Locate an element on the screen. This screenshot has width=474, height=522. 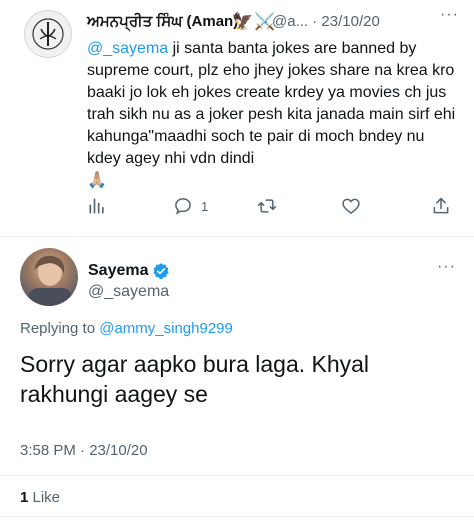
likes-stat: 1 Like is located at coordinates (40, 497).